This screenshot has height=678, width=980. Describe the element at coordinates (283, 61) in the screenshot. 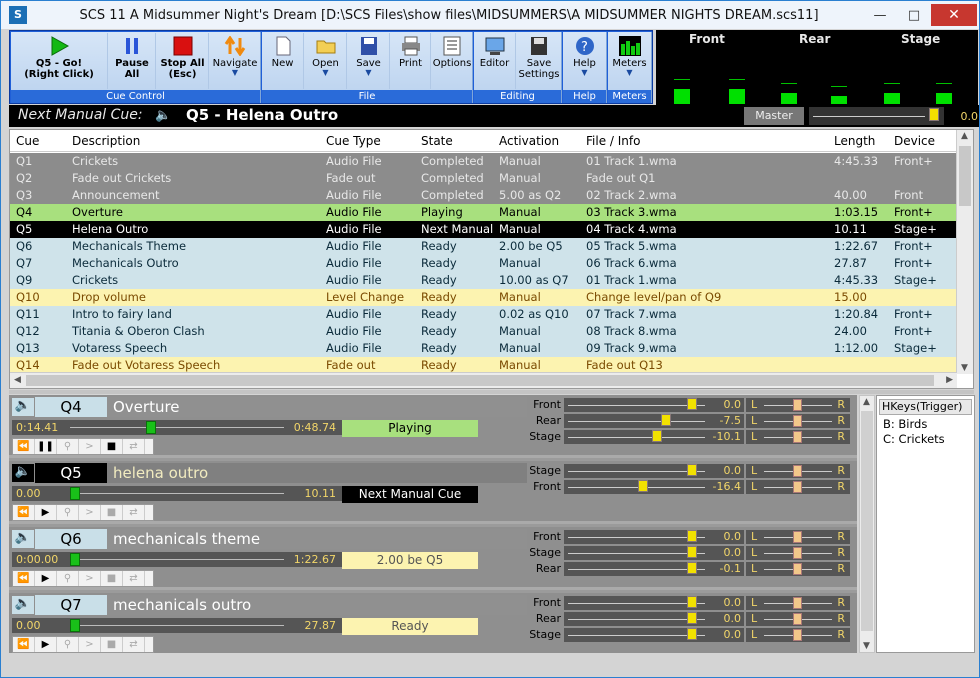

I see `new-button: New` at that location.